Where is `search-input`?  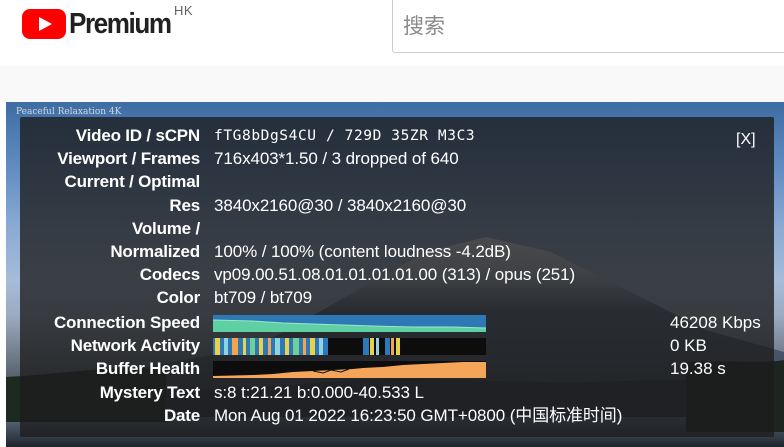 search-input is located at coordinates (588, 26).